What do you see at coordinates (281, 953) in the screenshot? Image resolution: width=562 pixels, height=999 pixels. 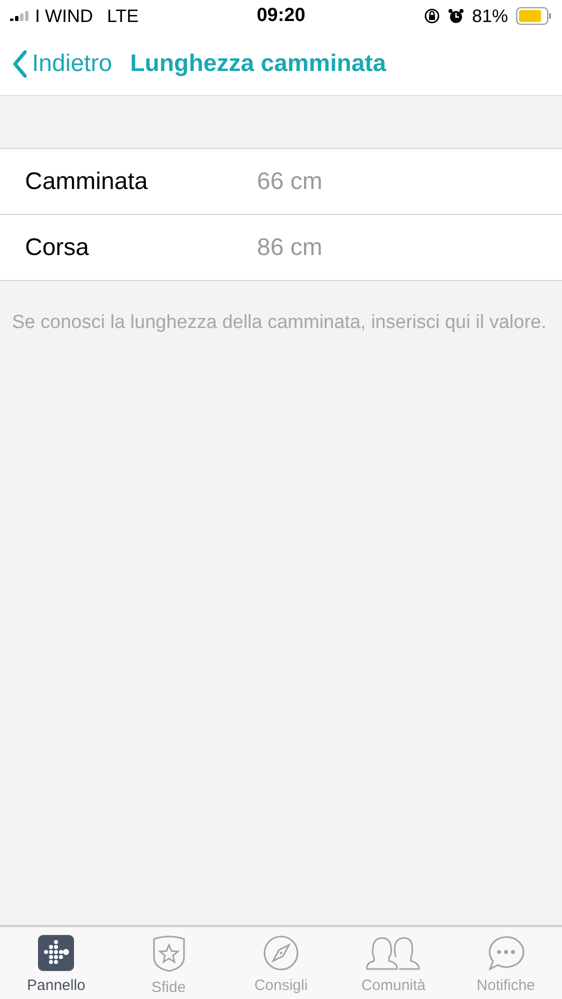 I see `compass-icon` at bounding box center [281, 953].